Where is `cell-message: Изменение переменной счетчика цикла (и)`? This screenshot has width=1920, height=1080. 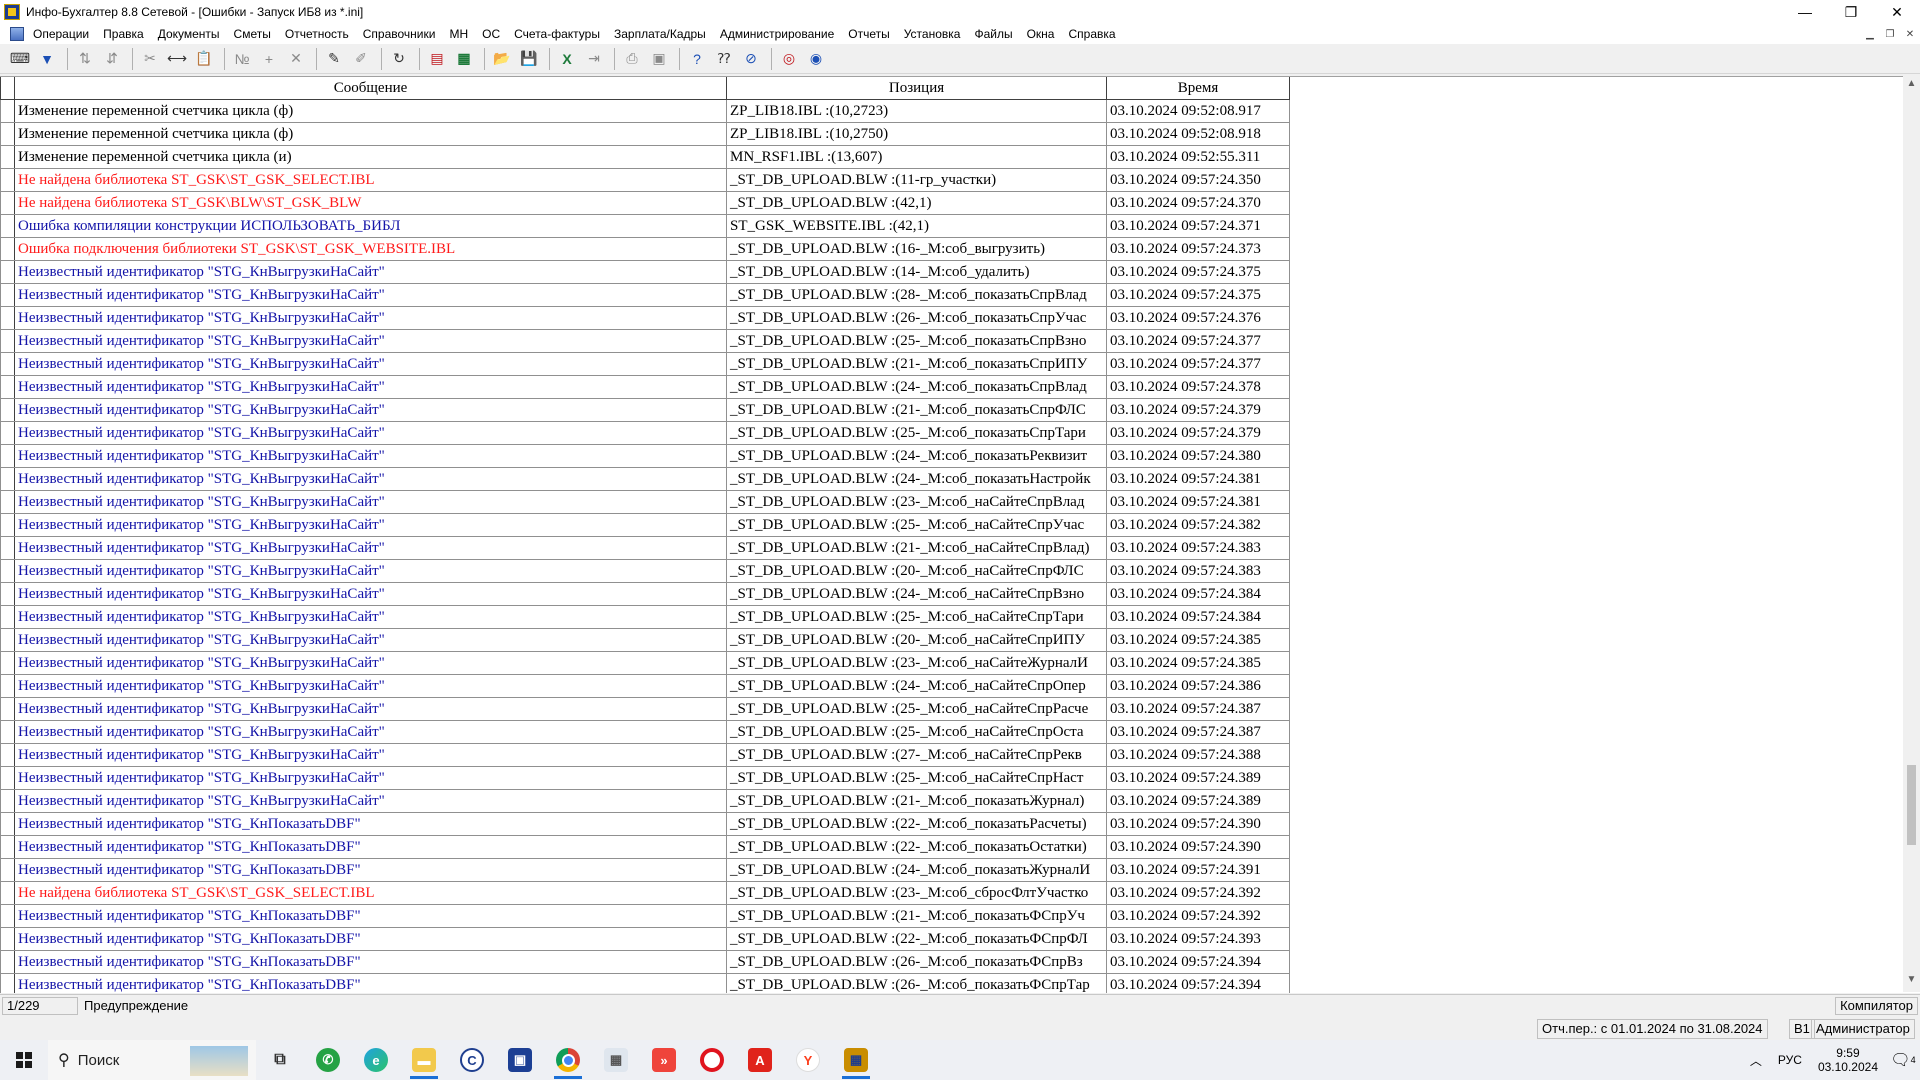
cell-message: Изменение переменной счетчика цикла (и) is located at coordinates (370, 157).